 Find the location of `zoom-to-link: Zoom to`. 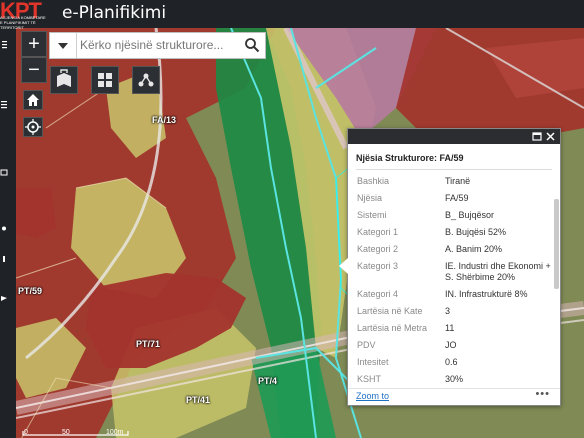

zoom-to-link: Zoom to is located at coordinates (372, 396).